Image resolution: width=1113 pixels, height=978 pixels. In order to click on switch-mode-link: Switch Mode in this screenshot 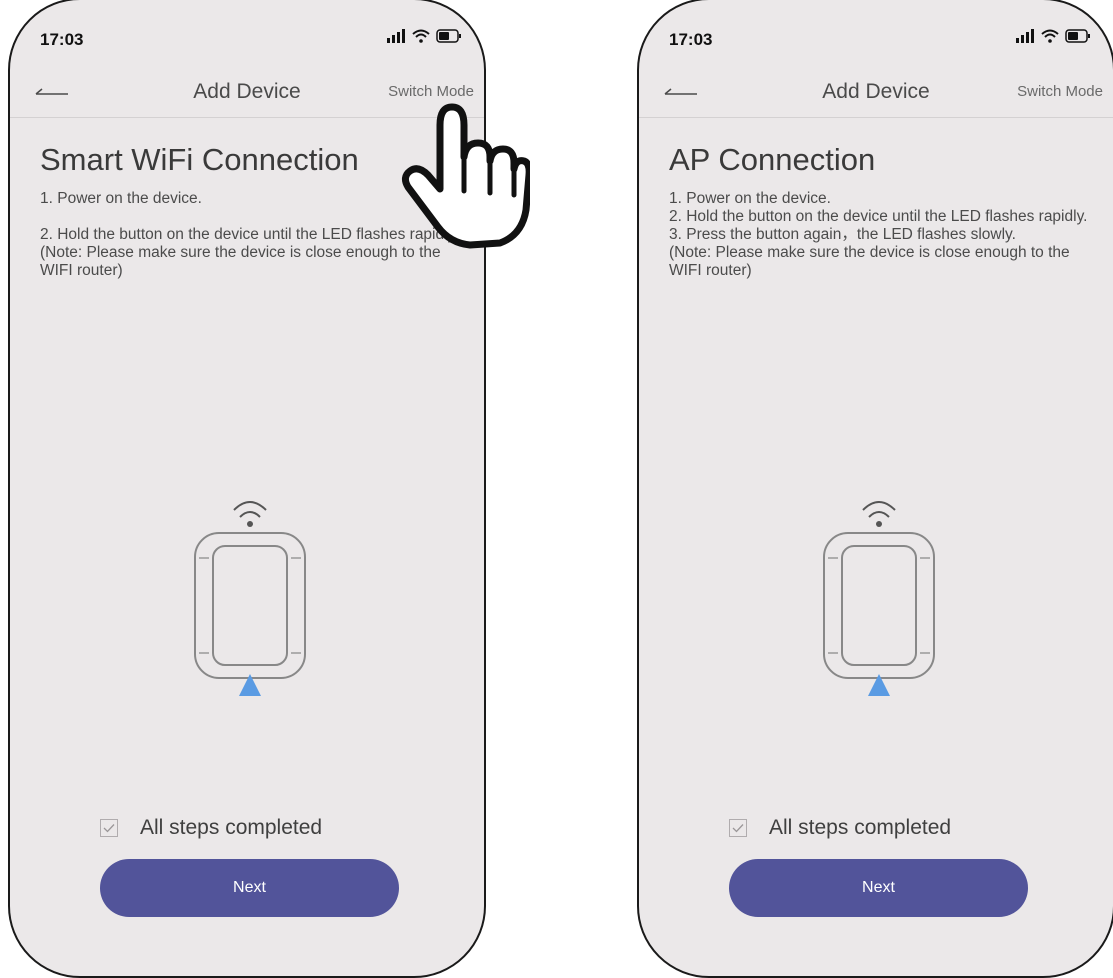, I will do `click(1060, 91)`.